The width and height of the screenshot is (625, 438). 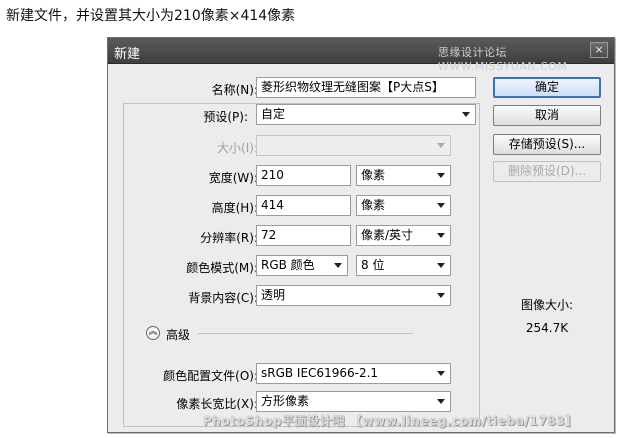 What do you see at coordinates (305, 333) in the screenshot?
I see `advanced-divider` at bounding box center [305, 333].